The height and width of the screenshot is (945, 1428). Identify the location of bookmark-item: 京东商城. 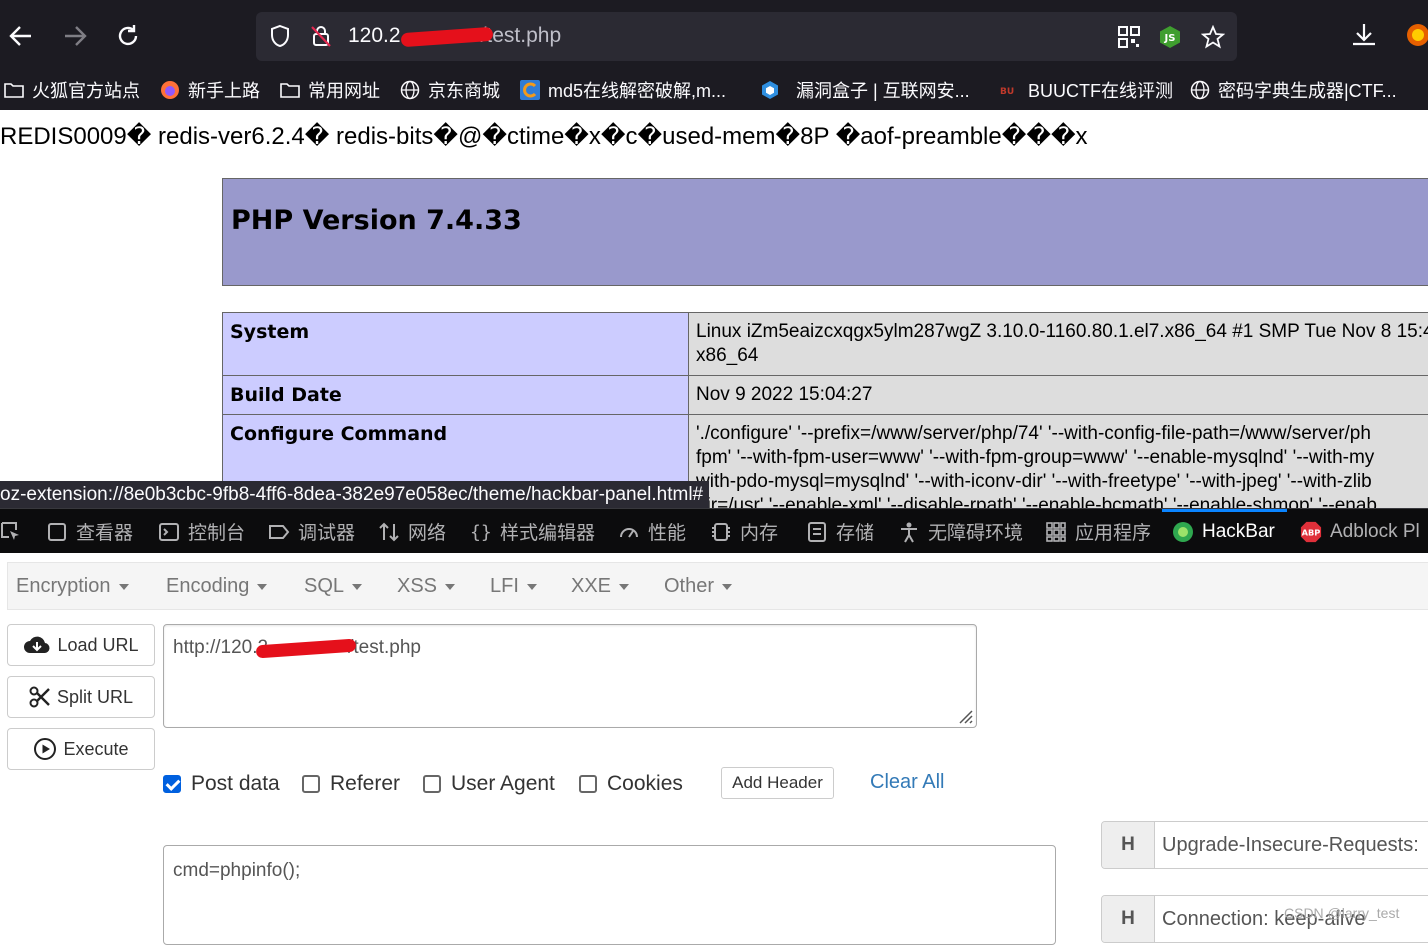
(450, 90).